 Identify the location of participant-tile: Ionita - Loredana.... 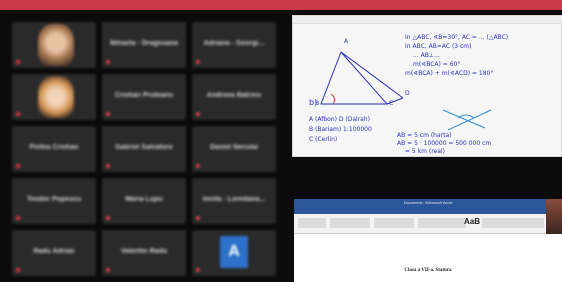
(234, 201).